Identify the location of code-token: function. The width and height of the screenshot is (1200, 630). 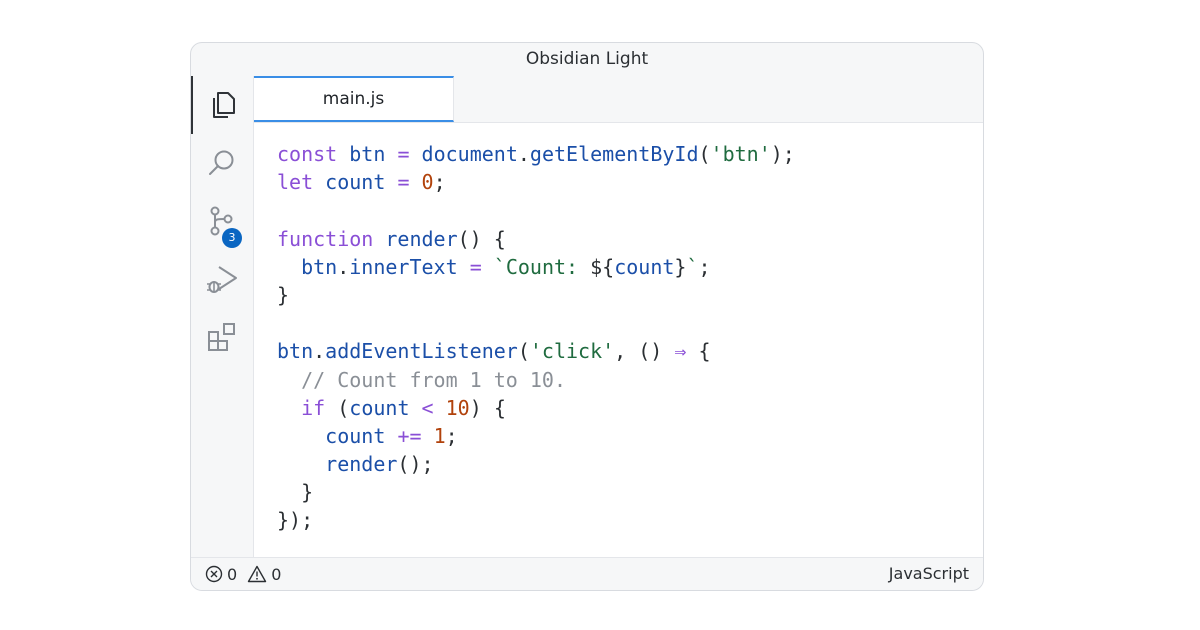
(325, 238).